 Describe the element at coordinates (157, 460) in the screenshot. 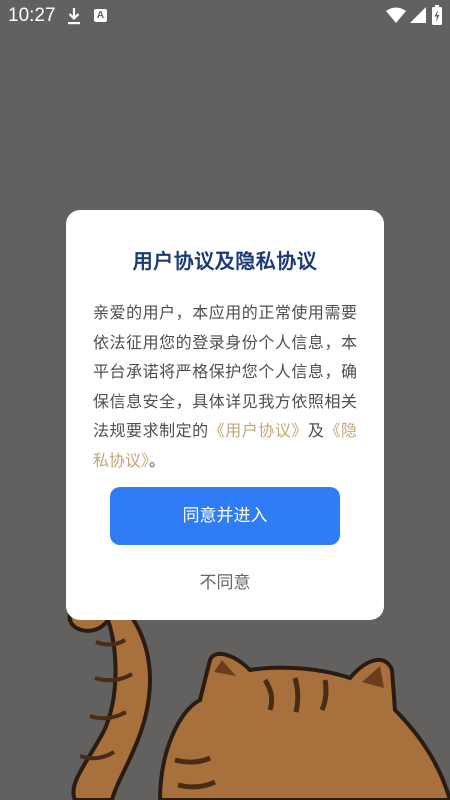

I see `ending-punctuation: 。` at that location.